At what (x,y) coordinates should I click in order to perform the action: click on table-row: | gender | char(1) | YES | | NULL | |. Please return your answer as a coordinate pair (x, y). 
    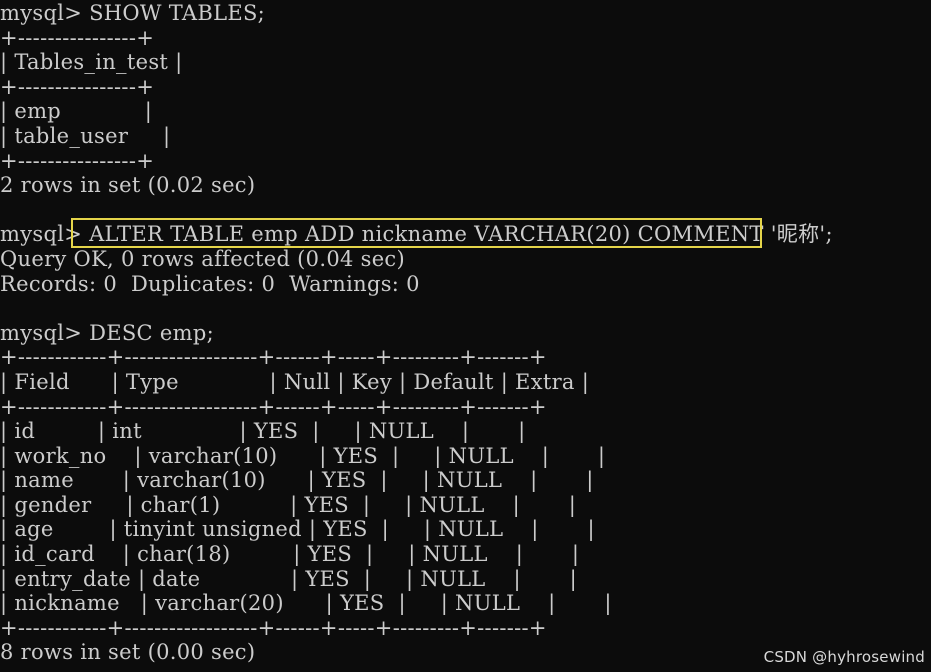
    Looking at the image, I should click on (288, 504).